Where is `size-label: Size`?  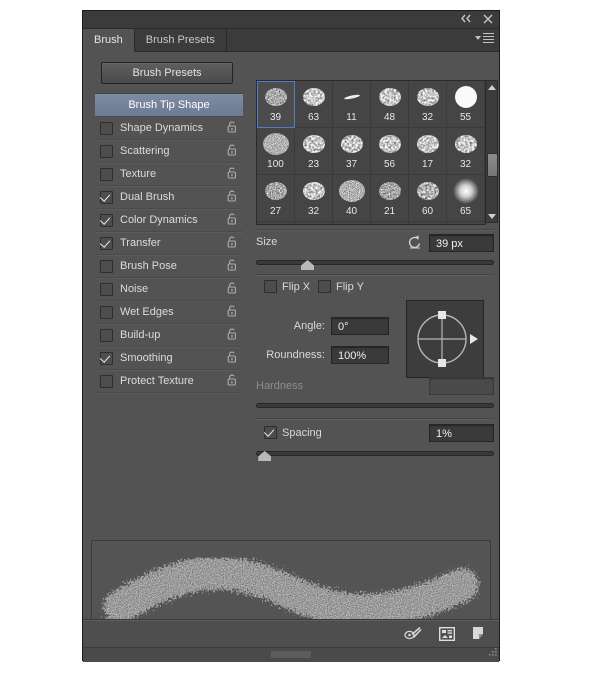 size-label: Size is located at coordinates (267, 242).